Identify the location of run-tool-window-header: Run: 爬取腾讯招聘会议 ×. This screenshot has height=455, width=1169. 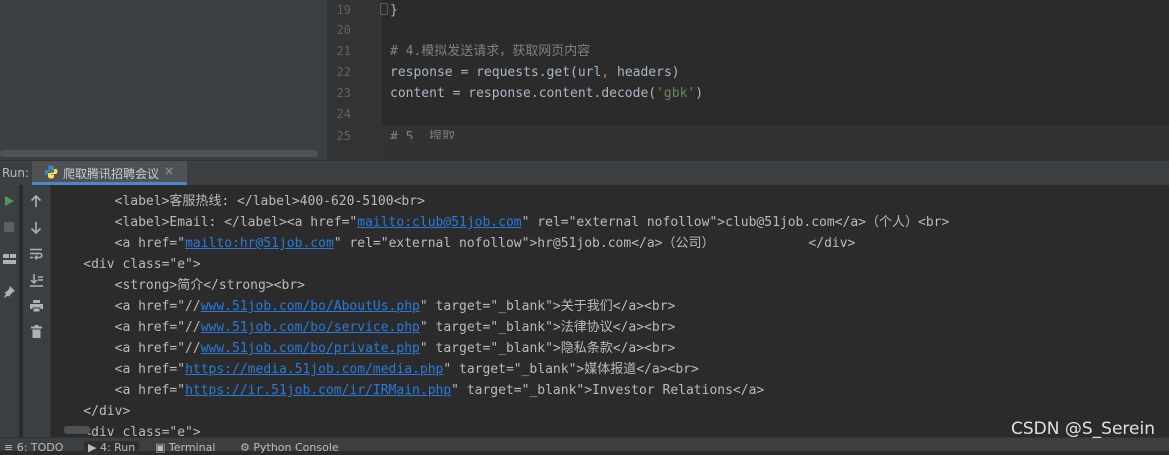
(584, 172).